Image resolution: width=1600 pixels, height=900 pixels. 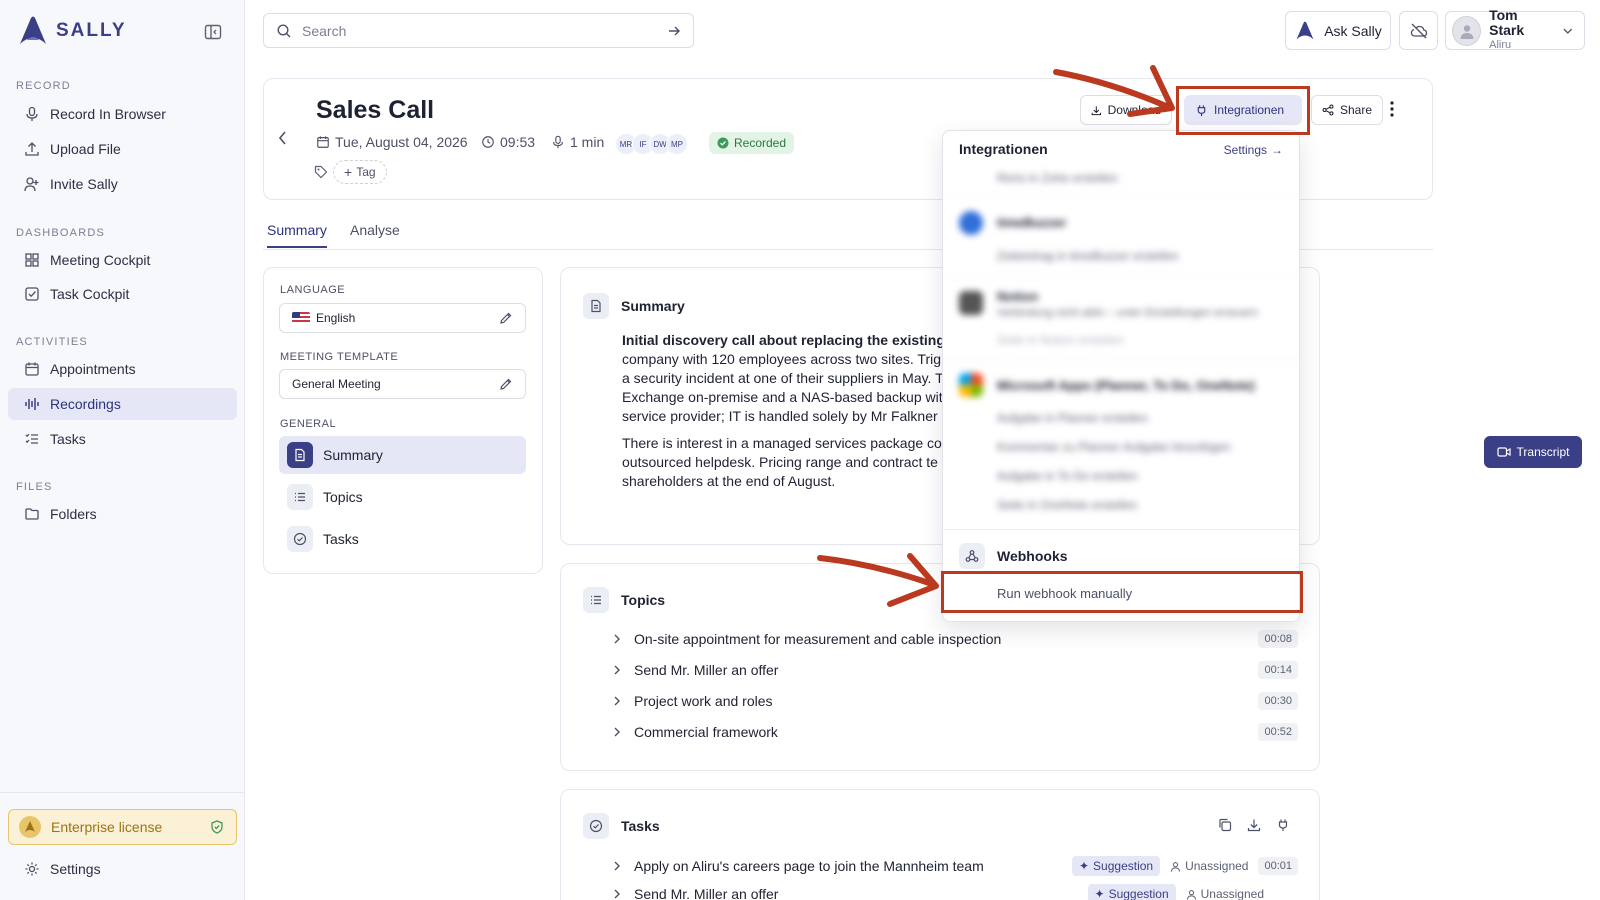 I want to click on cloud-off-button, so click(x=1418, y=30).